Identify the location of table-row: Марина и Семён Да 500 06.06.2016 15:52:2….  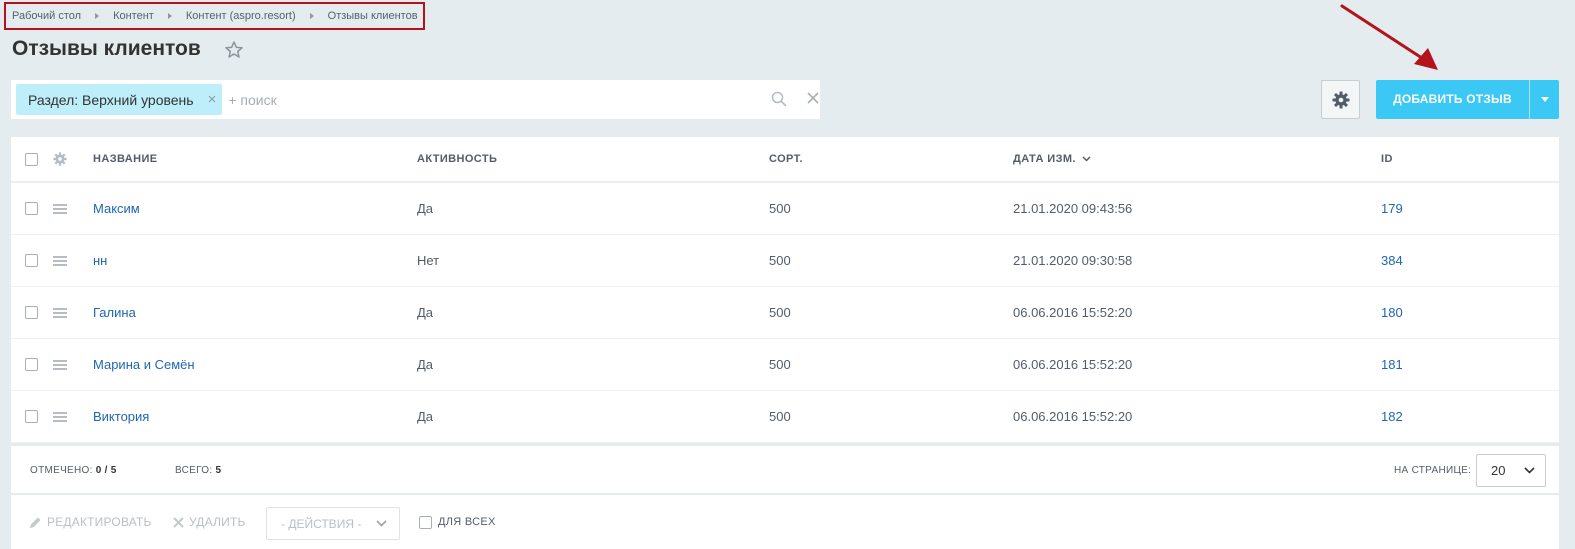
(785, 365).